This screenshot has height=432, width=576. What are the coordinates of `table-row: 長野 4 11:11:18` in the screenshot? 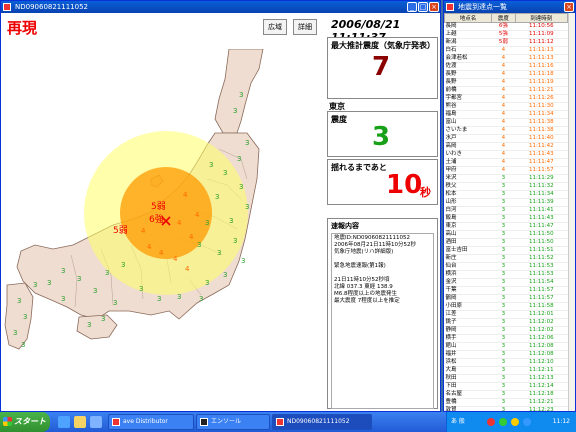 It's located at (506, 74).